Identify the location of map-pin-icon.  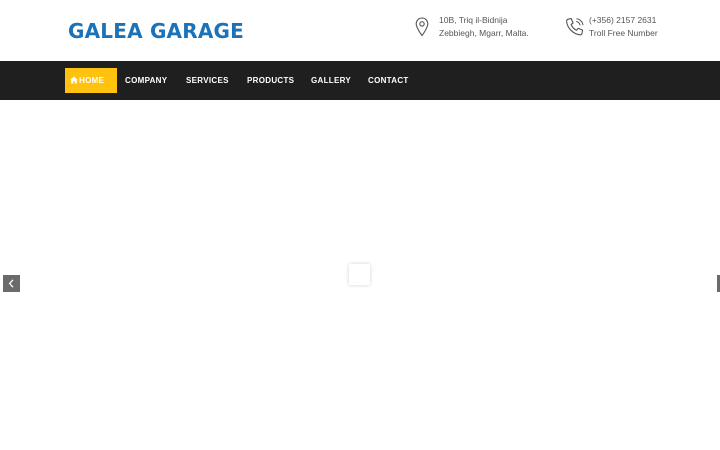
(425, 28).